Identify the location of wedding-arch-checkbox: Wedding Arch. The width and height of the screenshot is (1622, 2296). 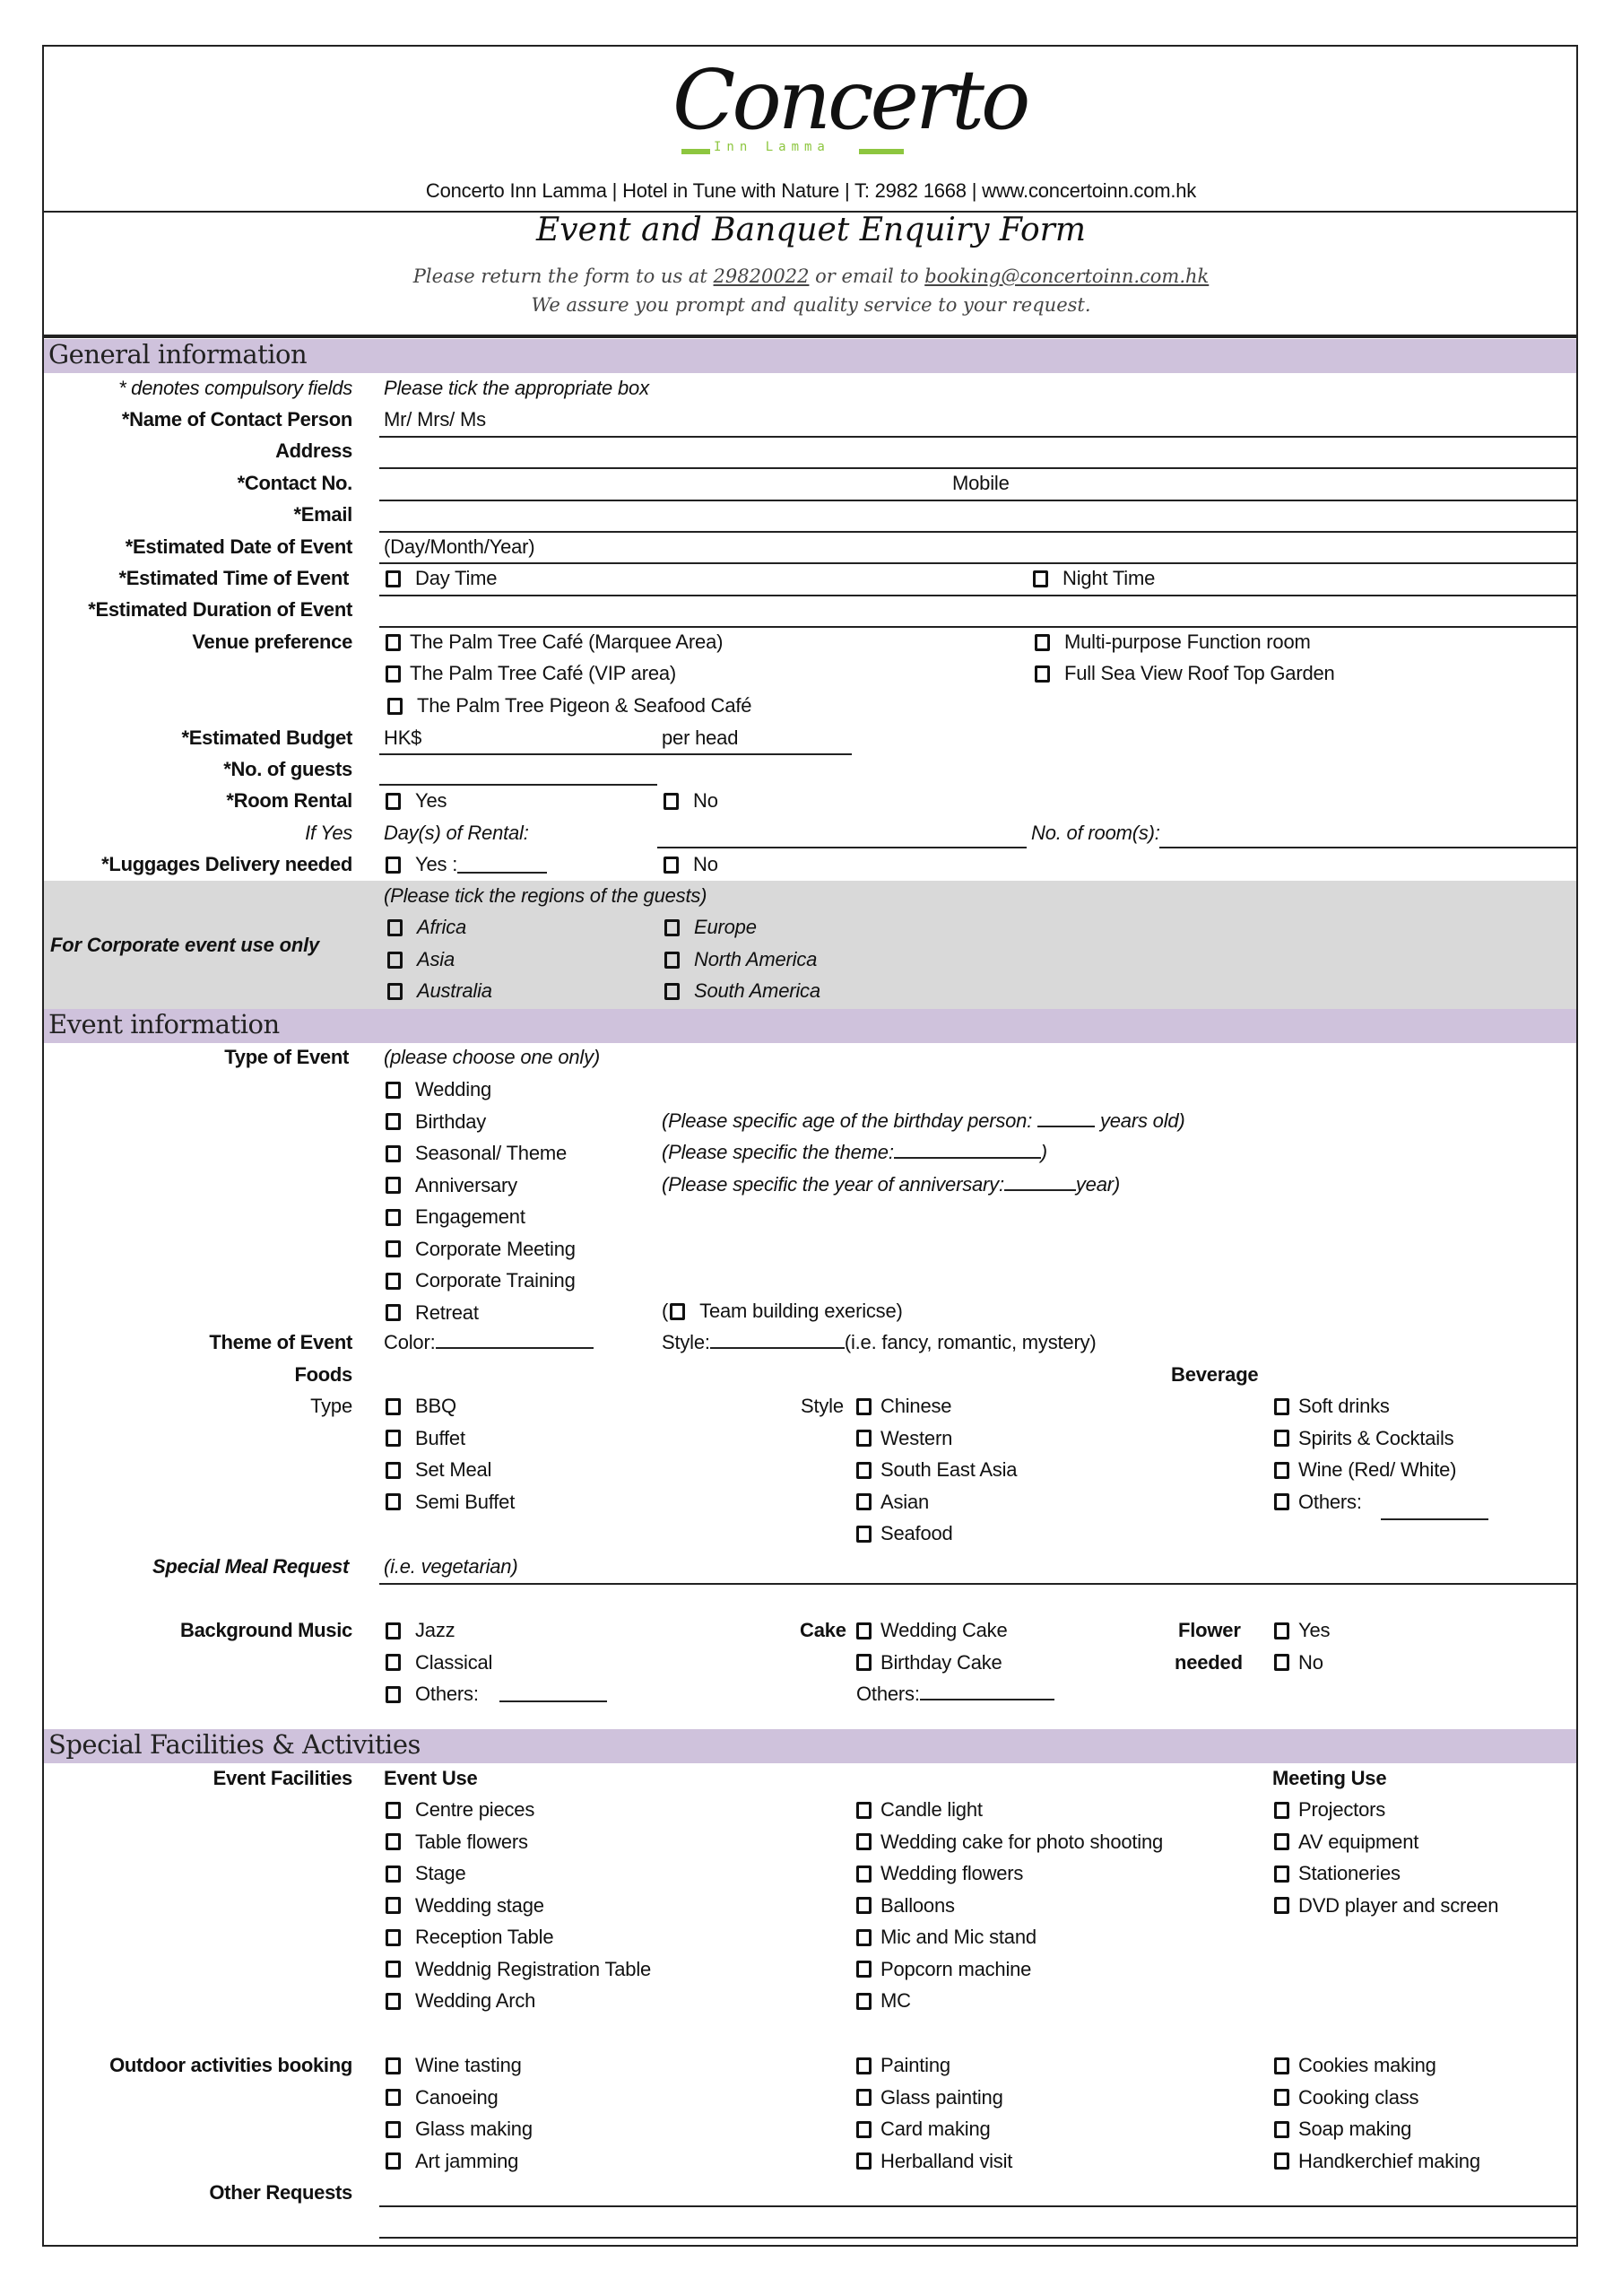
(460, 2001).